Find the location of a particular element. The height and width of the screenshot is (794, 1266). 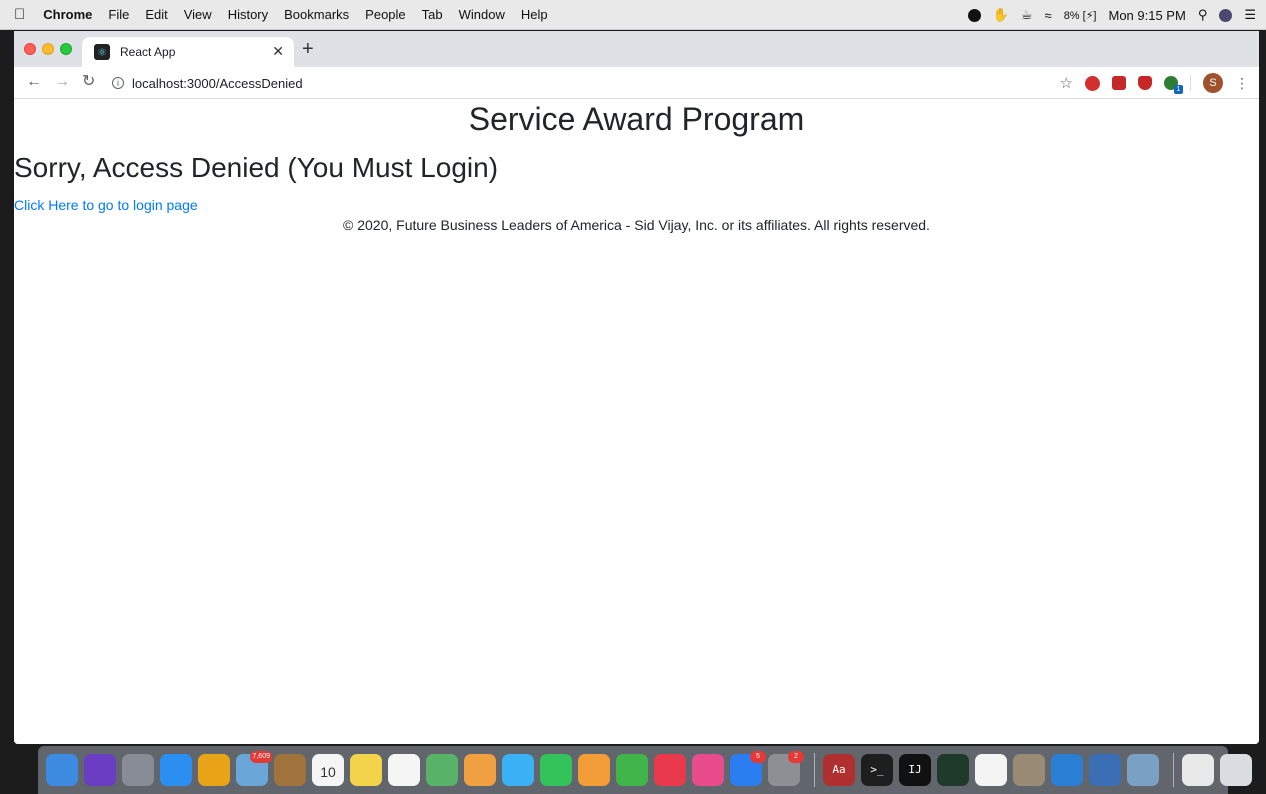

green-extension-icon: 1 is located at coordinates (1173, 85).